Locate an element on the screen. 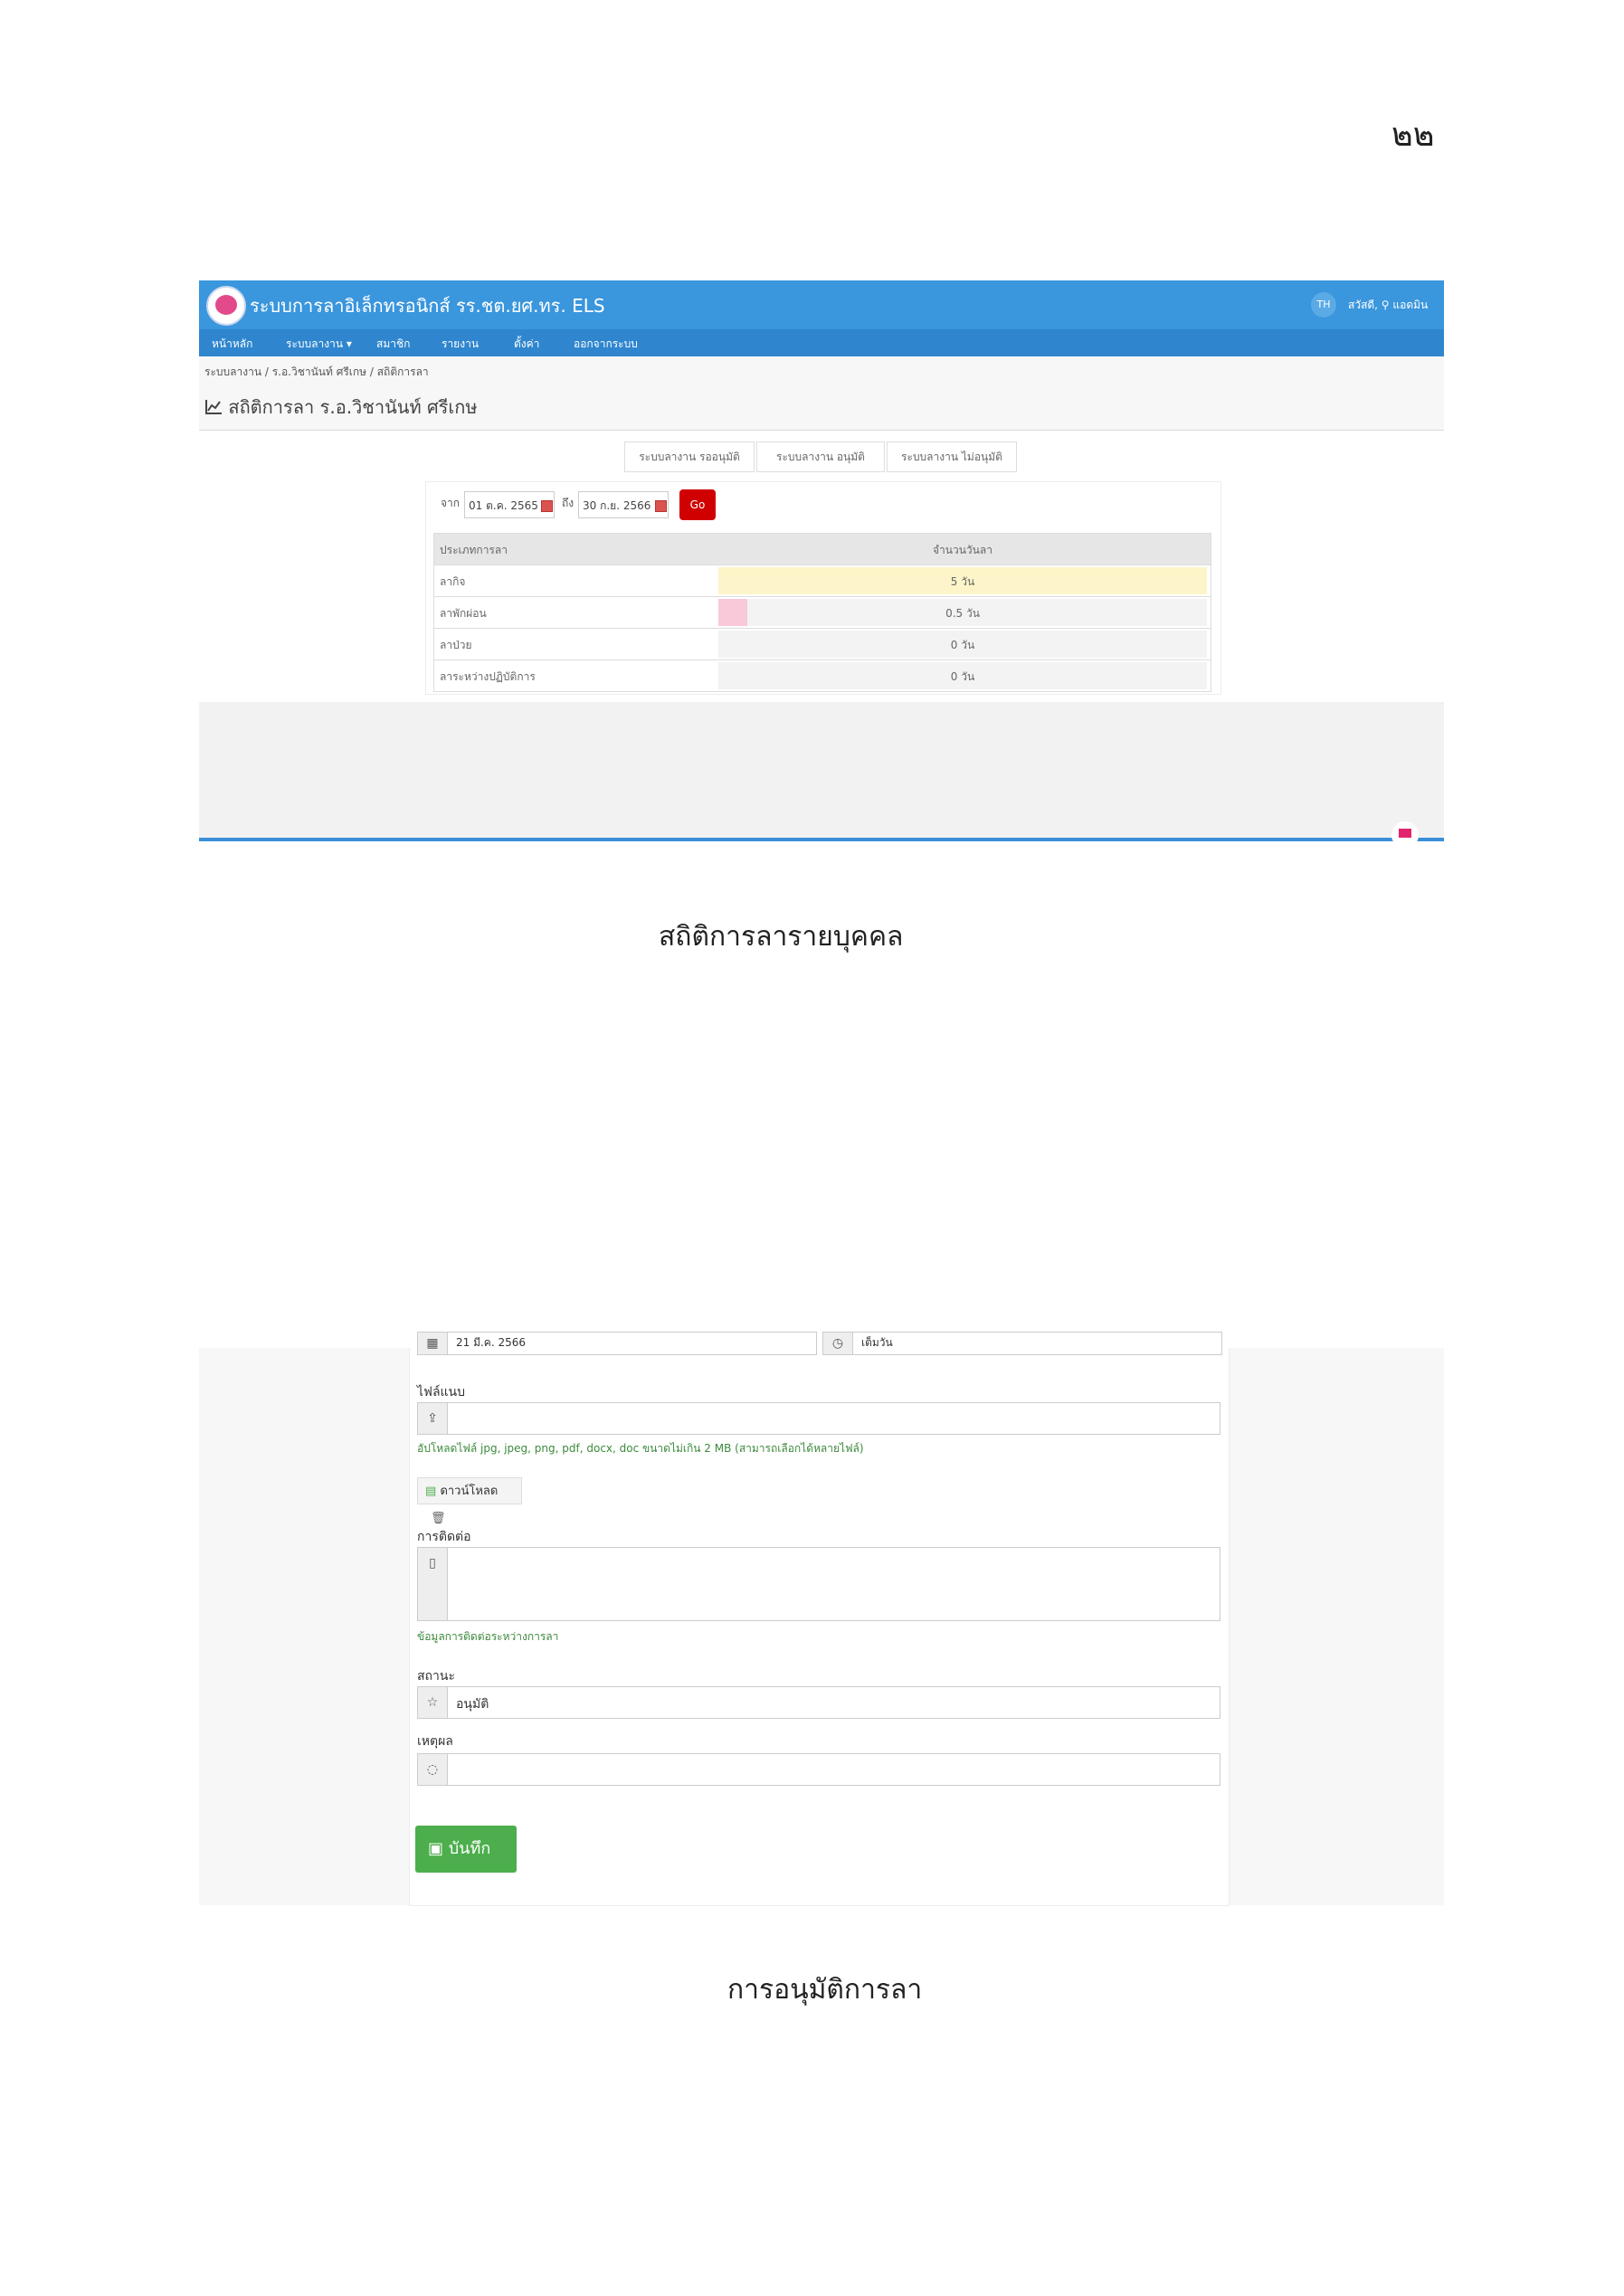 The height and width of the screenshot is (2296, 1624). comment-icon: ◌ is located at coordinates (433, 1769).